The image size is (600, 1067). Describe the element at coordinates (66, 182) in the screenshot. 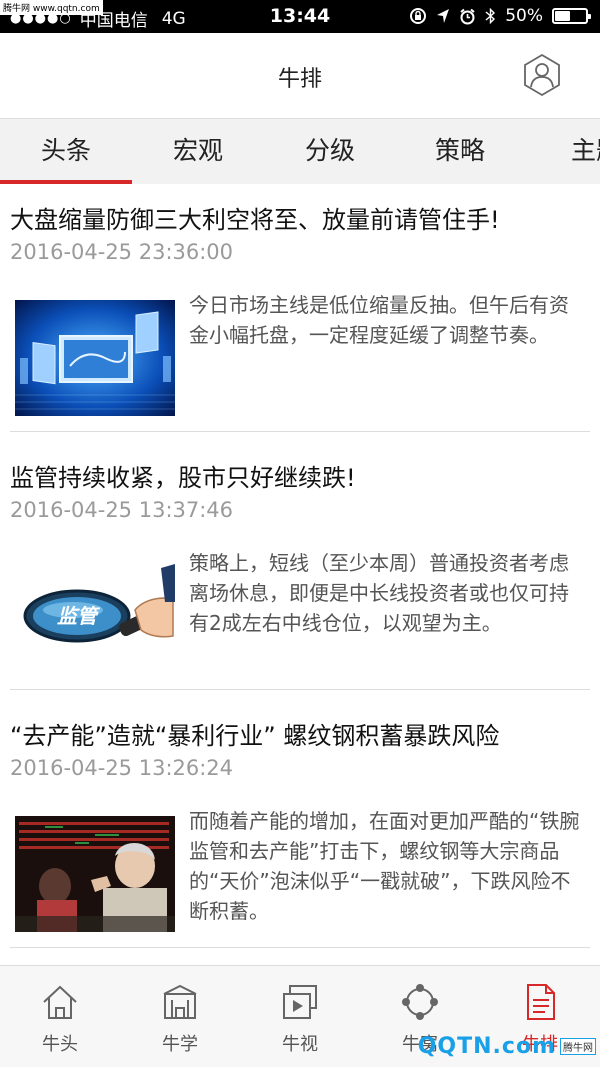

I see `active-tab-indicator` at that location.